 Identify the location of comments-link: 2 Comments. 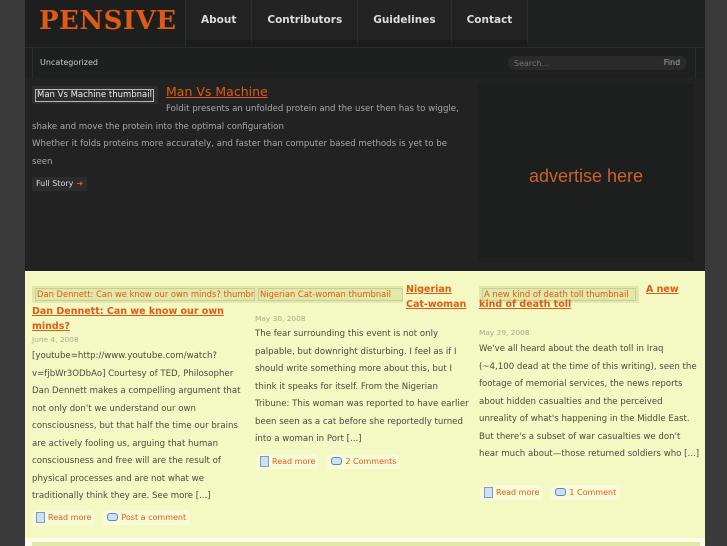
(364, 461).